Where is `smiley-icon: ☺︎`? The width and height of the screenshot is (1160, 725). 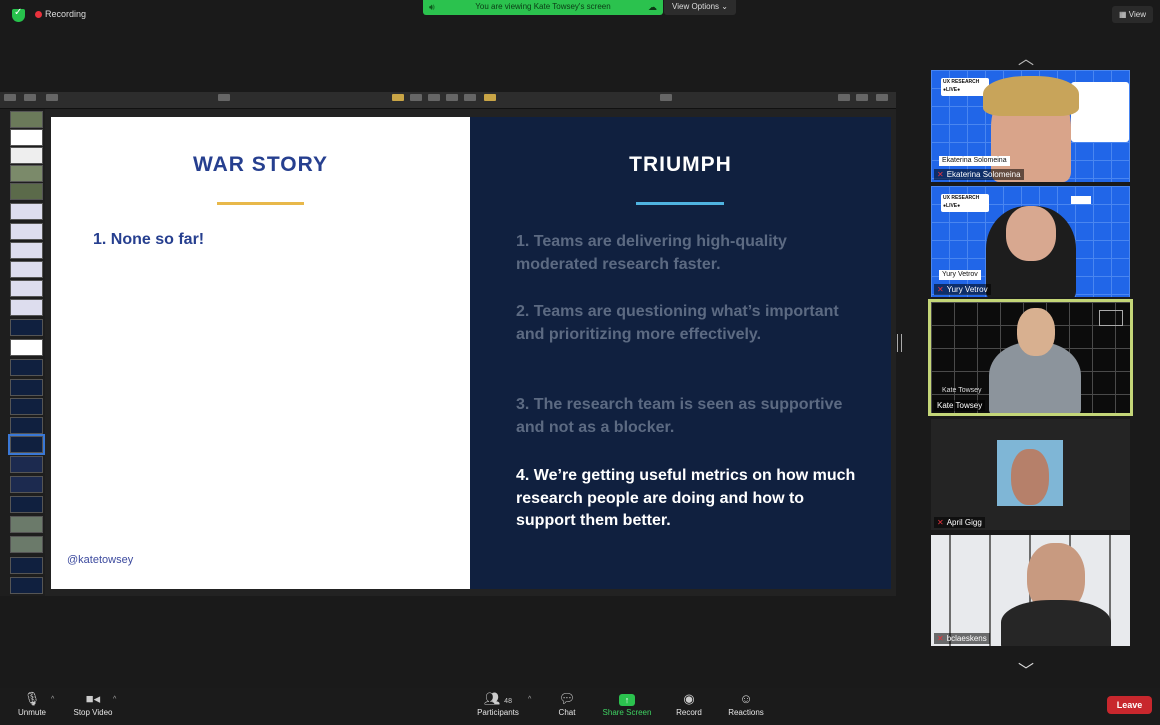
smiley-icon: ☺︎ is located at coordinates (746, 698).